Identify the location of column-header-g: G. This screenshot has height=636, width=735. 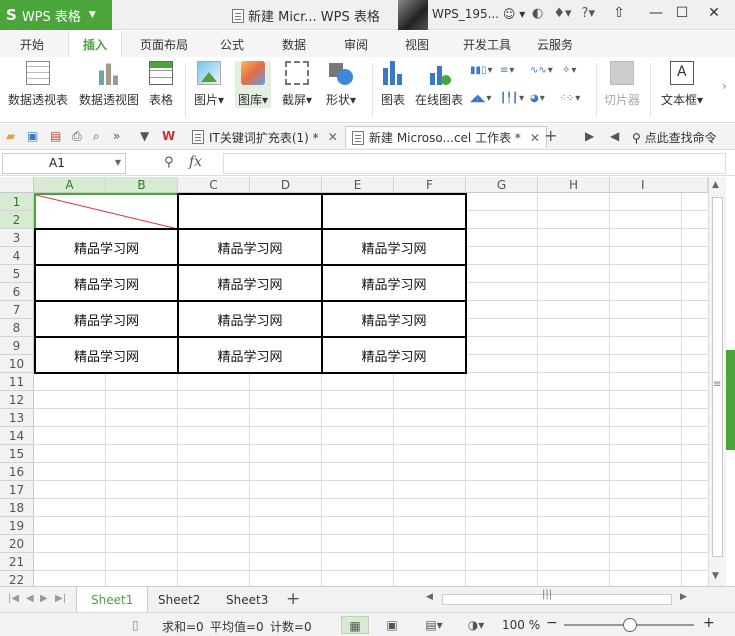
(502, 185).